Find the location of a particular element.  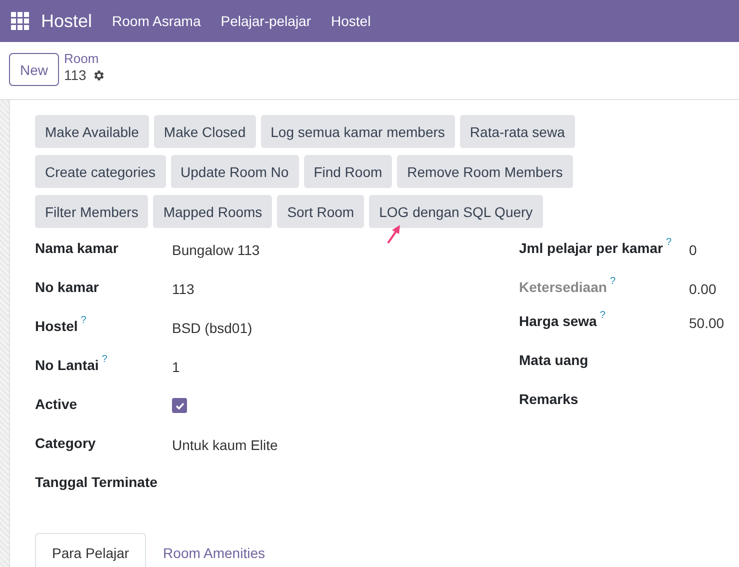

field-value: 113 is located at coordinates (183, 289).